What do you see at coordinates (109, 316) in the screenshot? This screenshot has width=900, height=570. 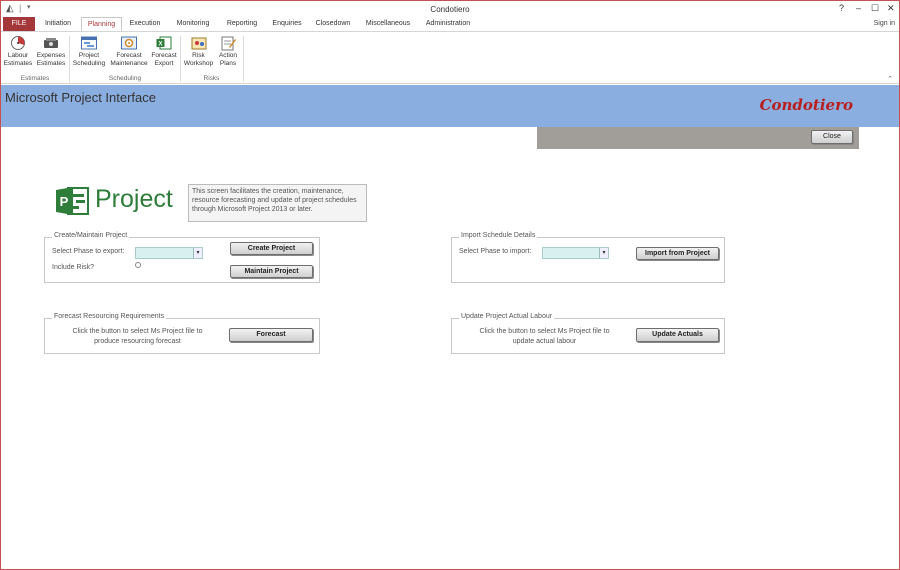 I see `forecast-title: Forecast Resourcing Requirements` at bounding box center [109, 316].